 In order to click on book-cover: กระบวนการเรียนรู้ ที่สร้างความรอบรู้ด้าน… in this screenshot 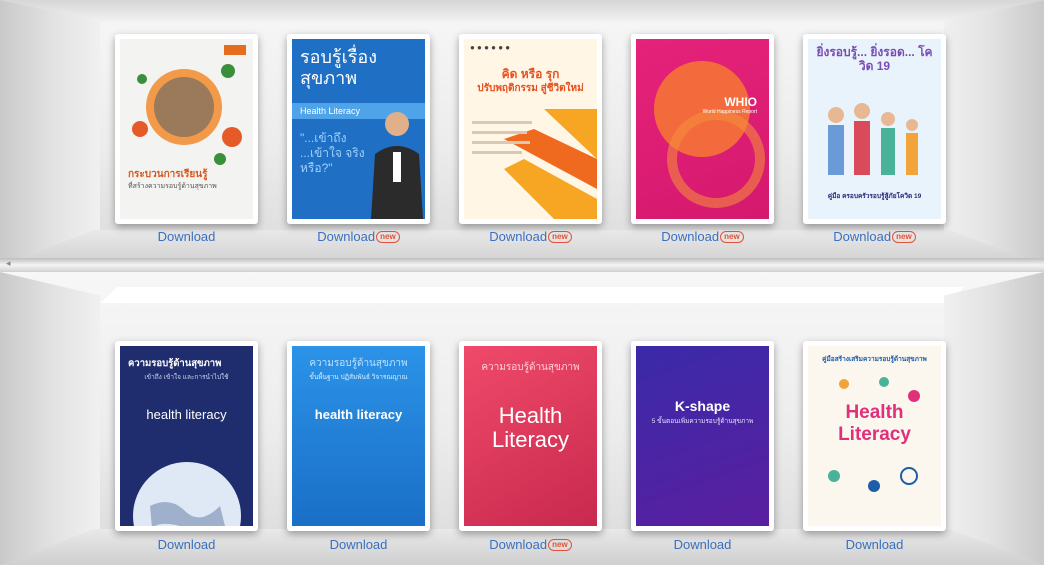, I will do `click(186, 129)`.